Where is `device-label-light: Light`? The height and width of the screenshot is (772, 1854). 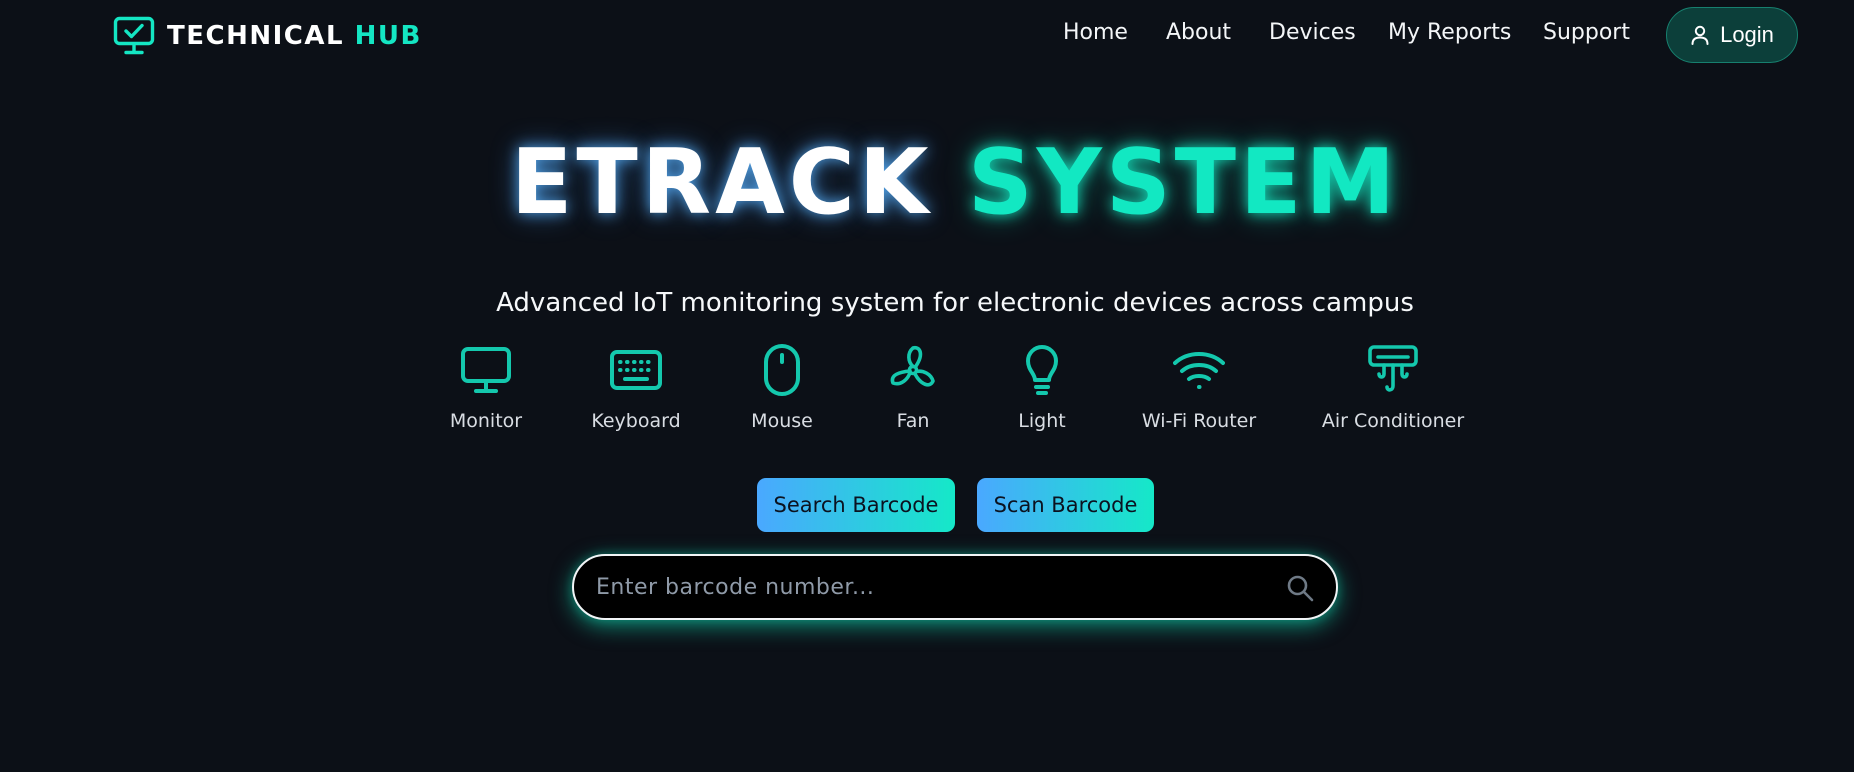
device-label-light: Light is located at coordinates (1042, 421).